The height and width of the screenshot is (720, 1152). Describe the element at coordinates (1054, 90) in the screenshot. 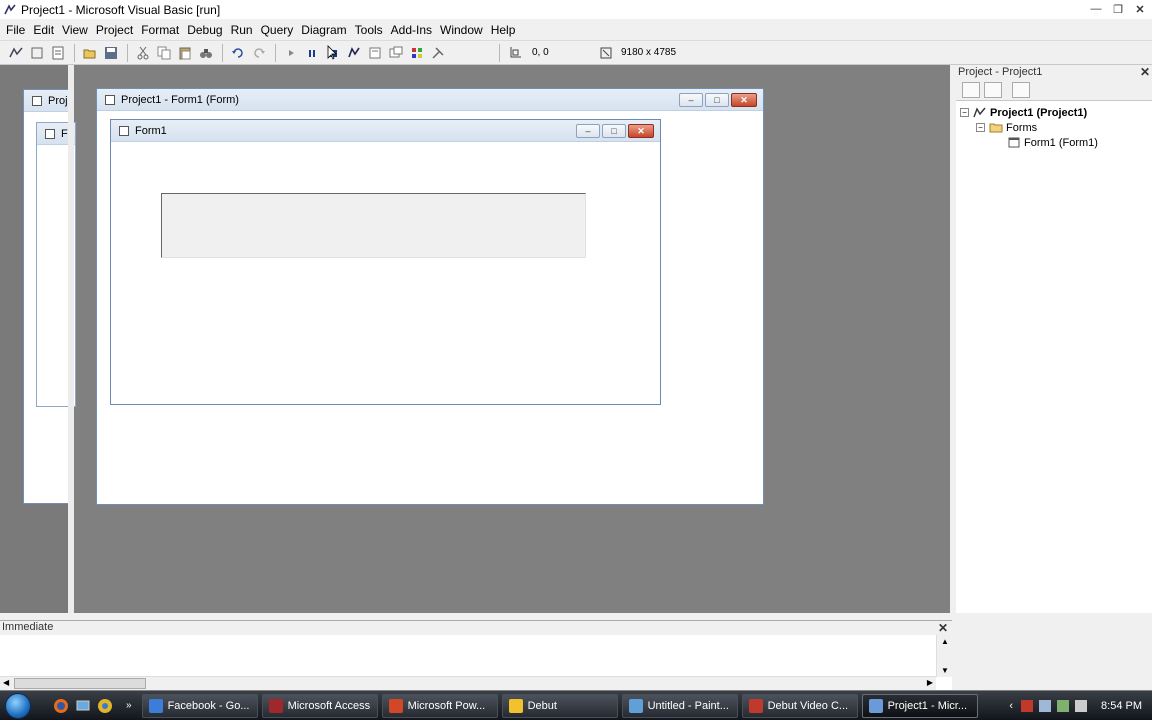

I see `project-explorer-toolbar` at that location.